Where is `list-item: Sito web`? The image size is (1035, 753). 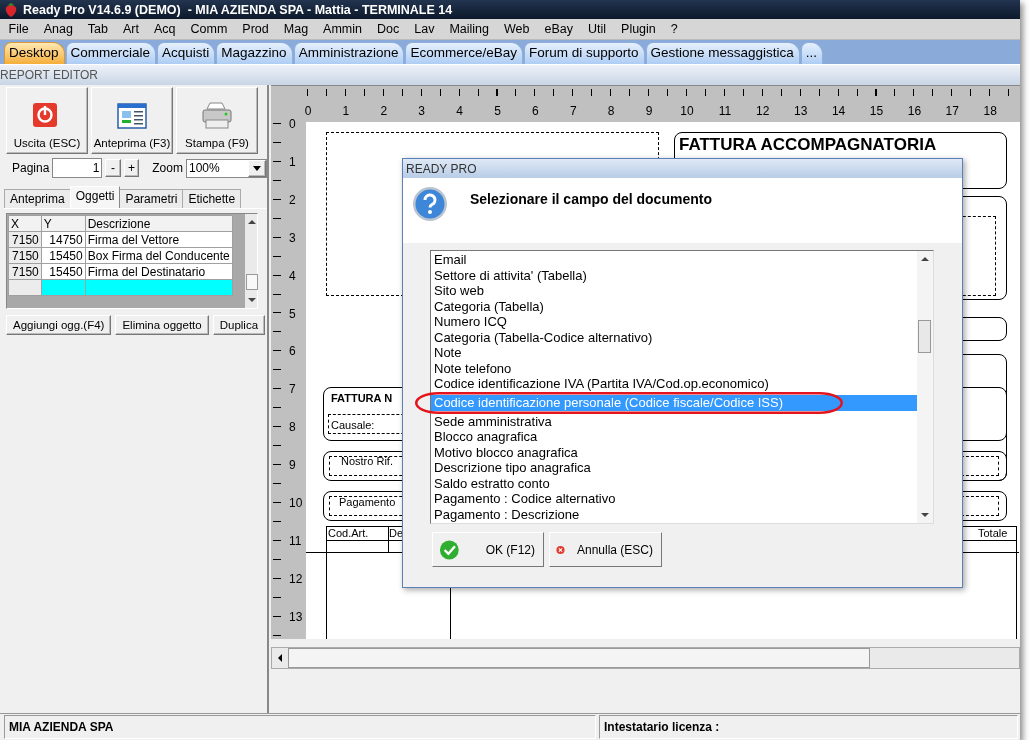 list-item: Sito web is located at coordinates (674, 291).